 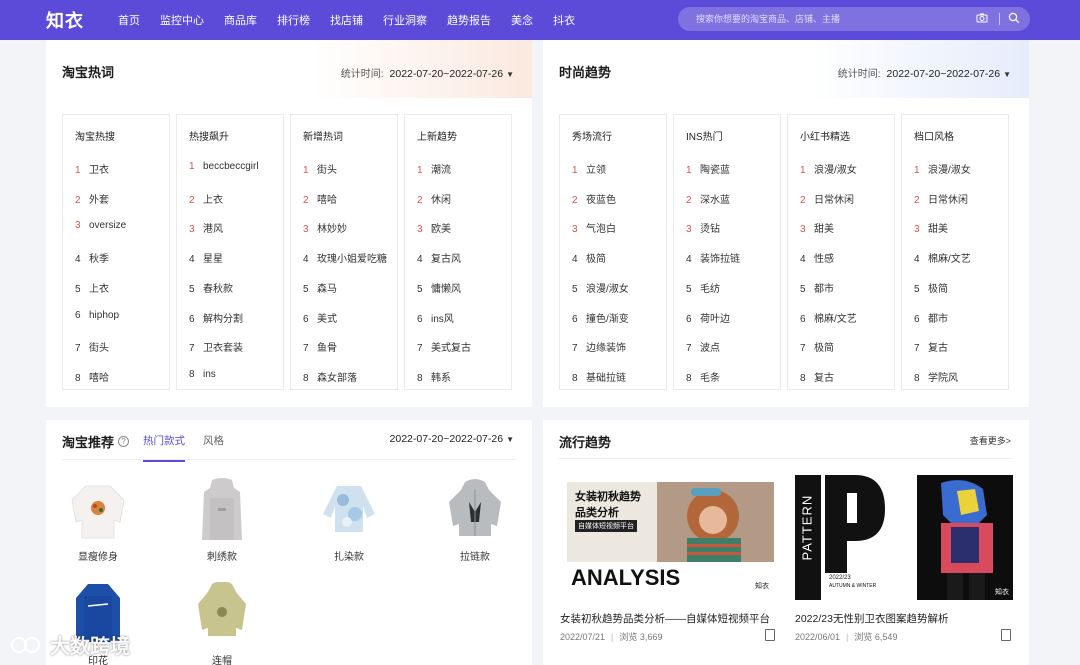 What do you see at coordinates (1014, 19) in the screenshot?
I see `search-icon` at bounding box center [1014, 19].